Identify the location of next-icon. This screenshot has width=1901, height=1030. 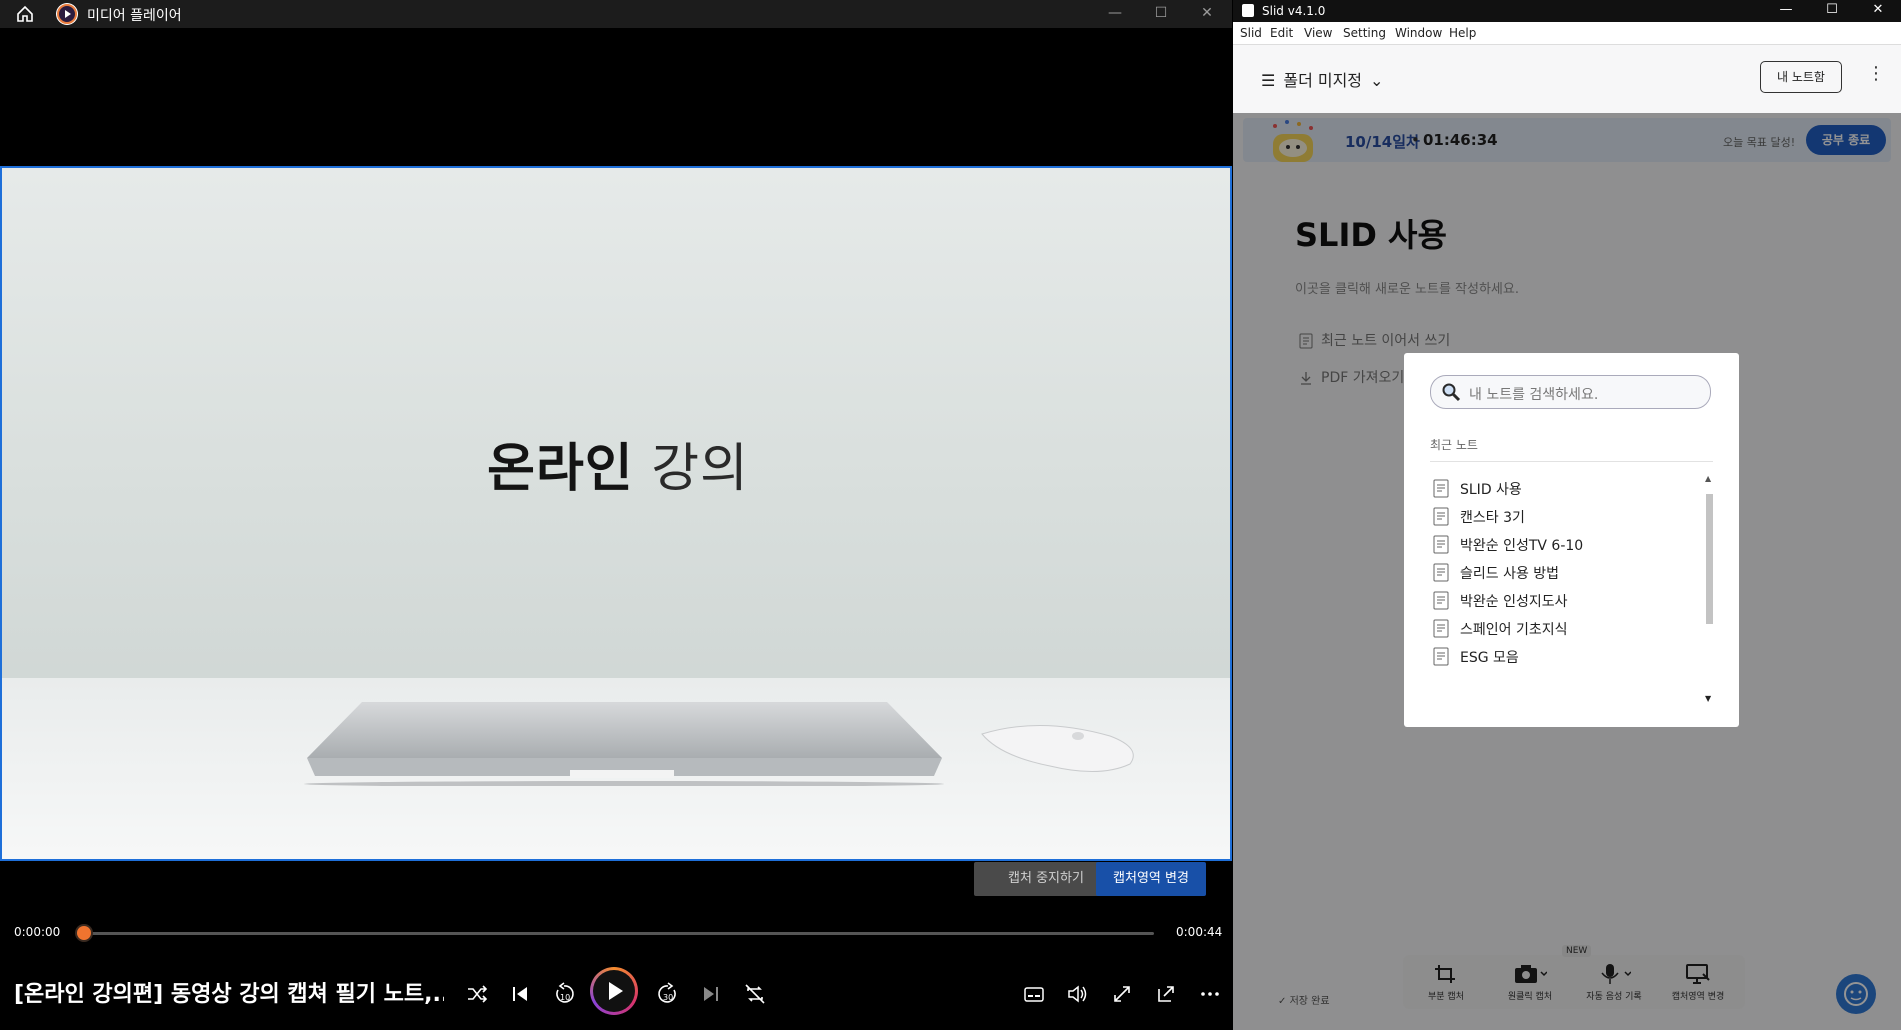
(711, 994).